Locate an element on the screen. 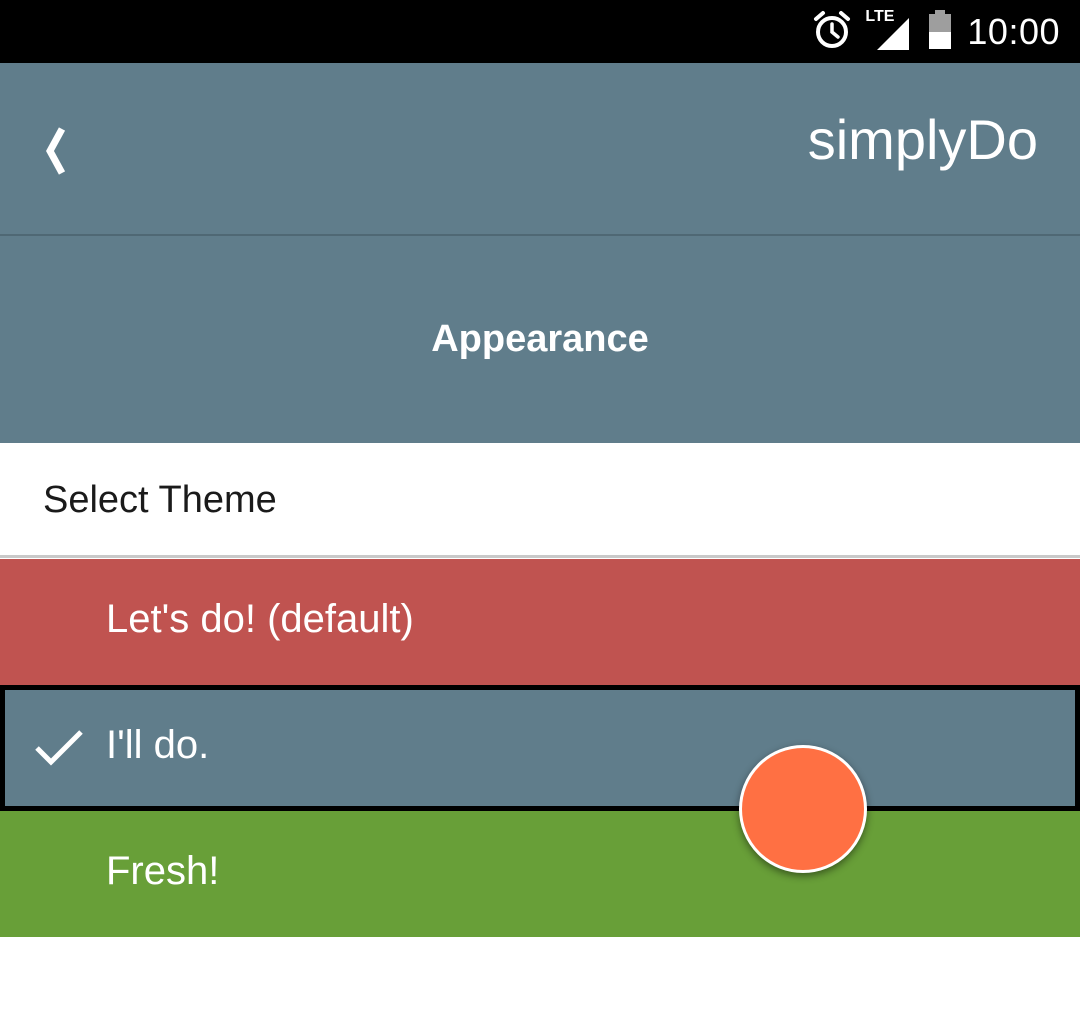 The width and height of the screenshot is (1080, 1024). floating-action-button is located at coordinates (803, 809).